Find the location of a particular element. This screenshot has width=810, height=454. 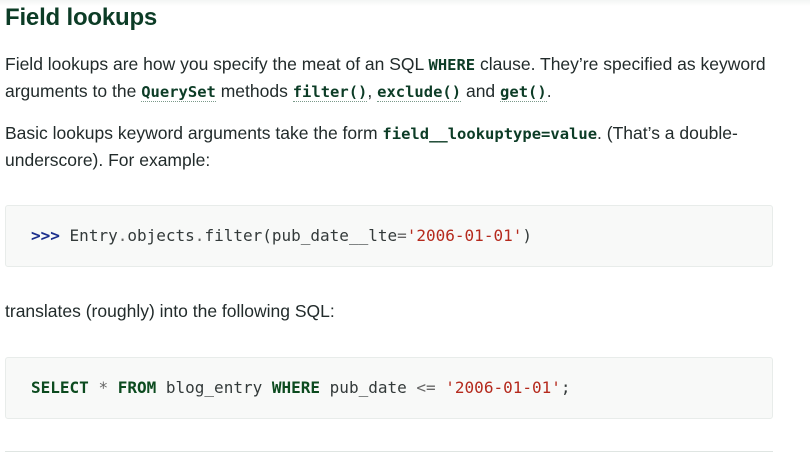

inline-code-get: get() is located at coordinates (523, 92).